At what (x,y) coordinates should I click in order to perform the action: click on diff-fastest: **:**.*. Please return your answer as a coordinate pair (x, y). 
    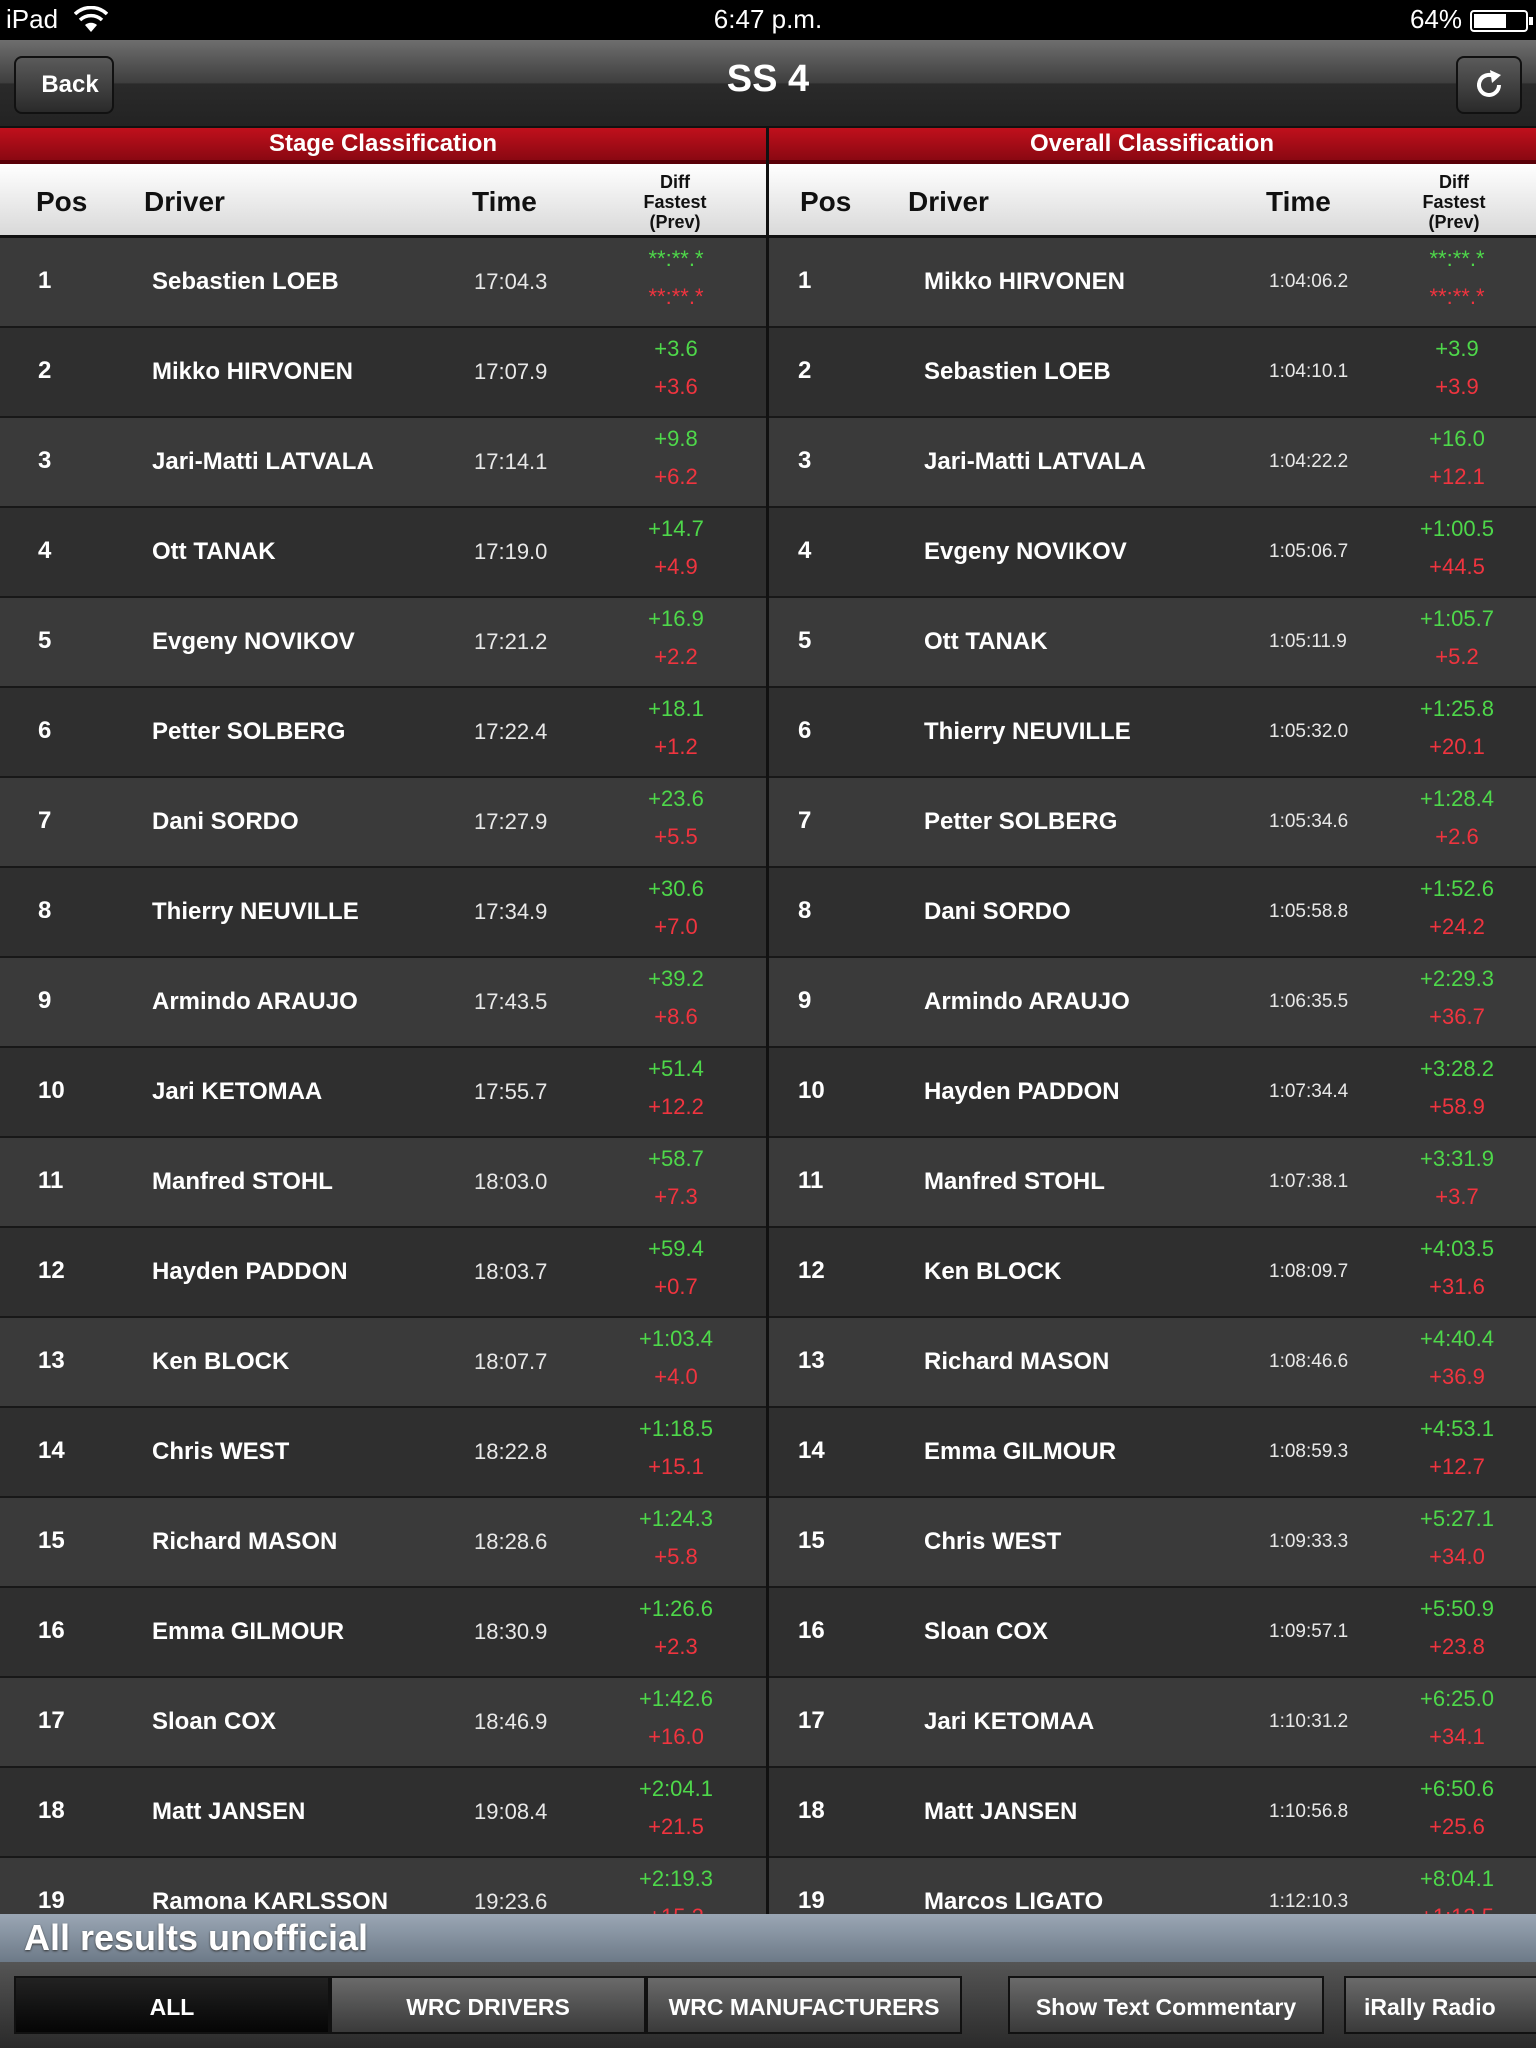
    Looking at the image, I should click on (676, 258).